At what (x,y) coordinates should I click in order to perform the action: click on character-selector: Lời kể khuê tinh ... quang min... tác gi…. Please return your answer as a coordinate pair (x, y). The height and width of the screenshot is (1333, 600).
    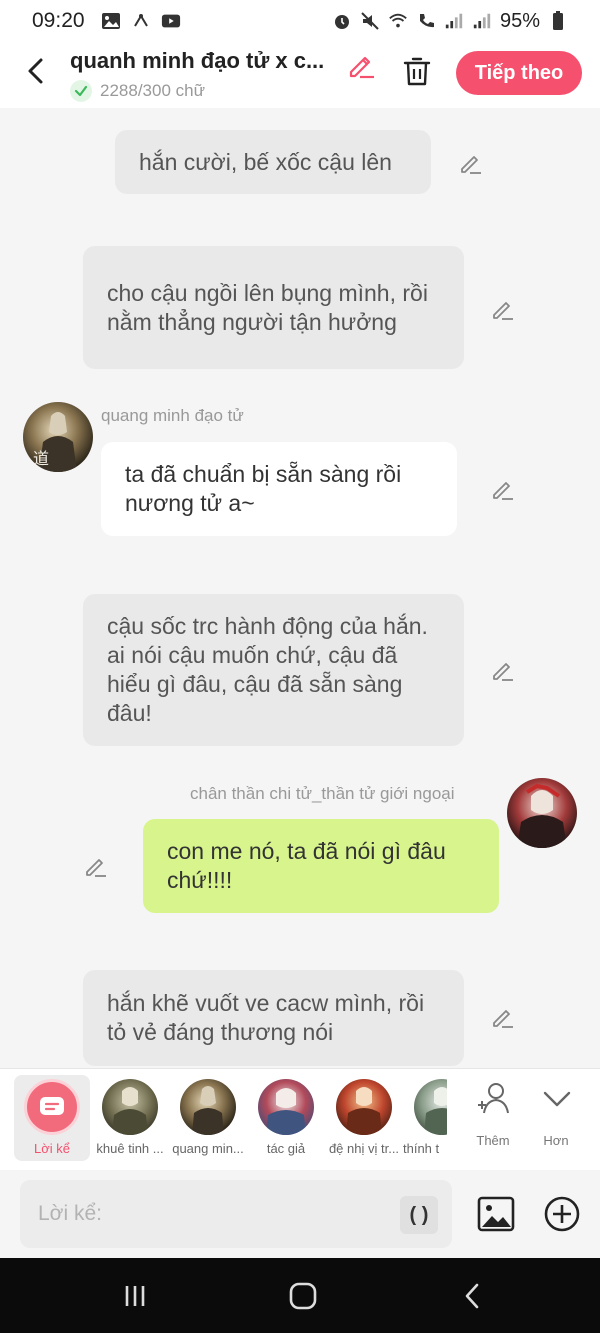
    Looking at the image, I should click on (300, 1119).